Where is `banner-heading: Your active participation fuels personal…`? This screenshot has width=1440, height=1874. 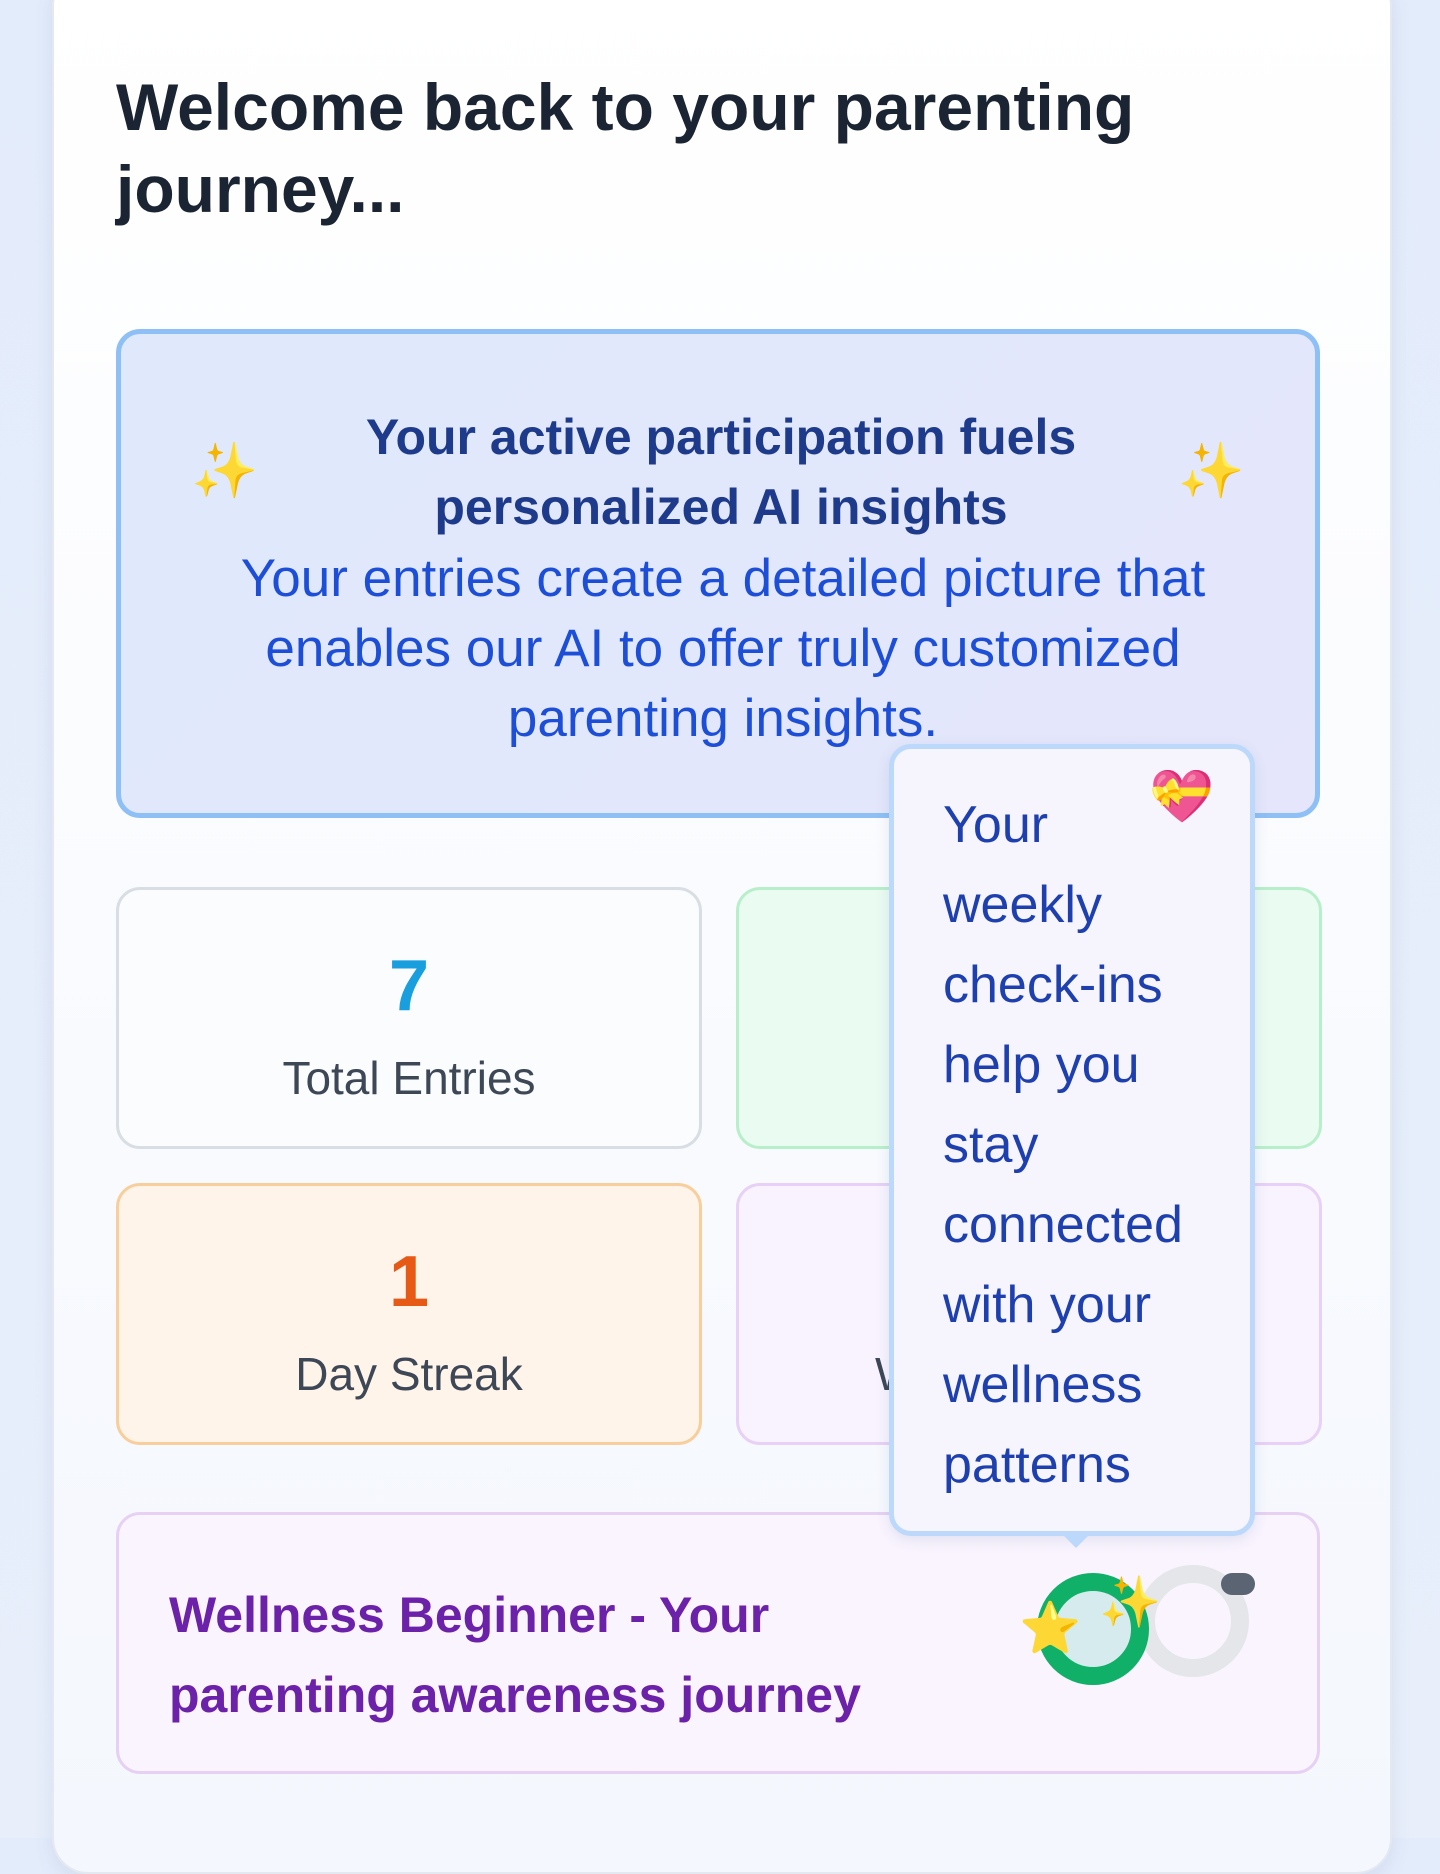
banner-heading: Your active participation fuels personal… is located at coordinates (721, 472).